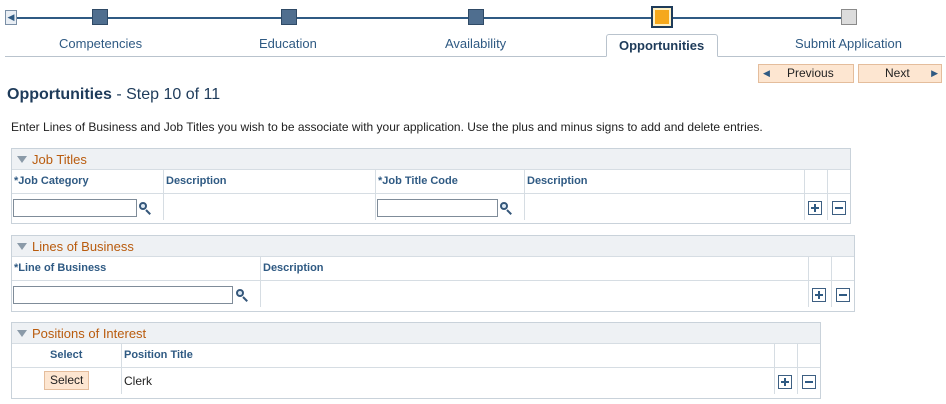 This screenshot has width=946, height=404. Describe the element at coordinates (934, 73) in the screenshot. I see `next-arrow-icon: ▶` at that location.